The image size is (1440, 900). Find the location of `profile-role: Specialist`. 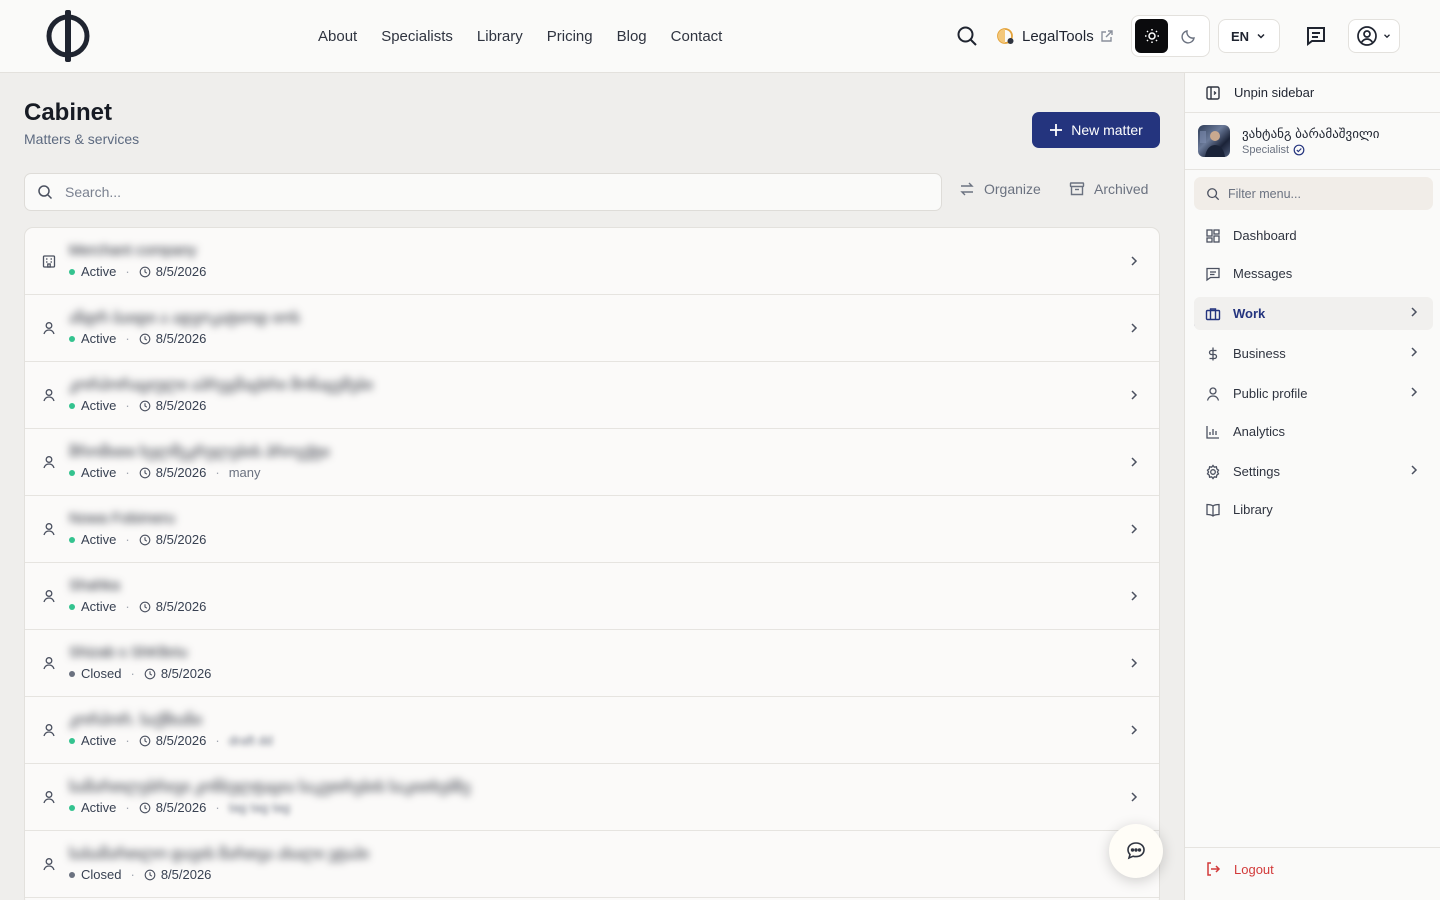

profile-role: Specialist is located at coordinates (1273, 150).